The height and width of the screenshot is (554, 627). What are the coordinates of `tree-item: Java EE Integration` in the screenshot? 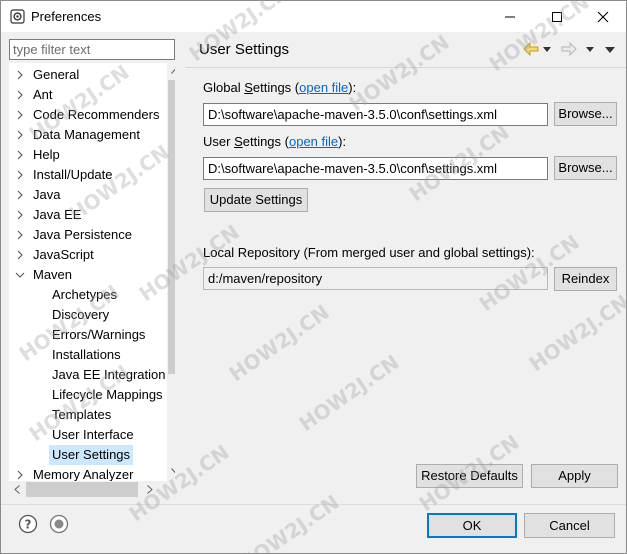 It's located at (88, 375).